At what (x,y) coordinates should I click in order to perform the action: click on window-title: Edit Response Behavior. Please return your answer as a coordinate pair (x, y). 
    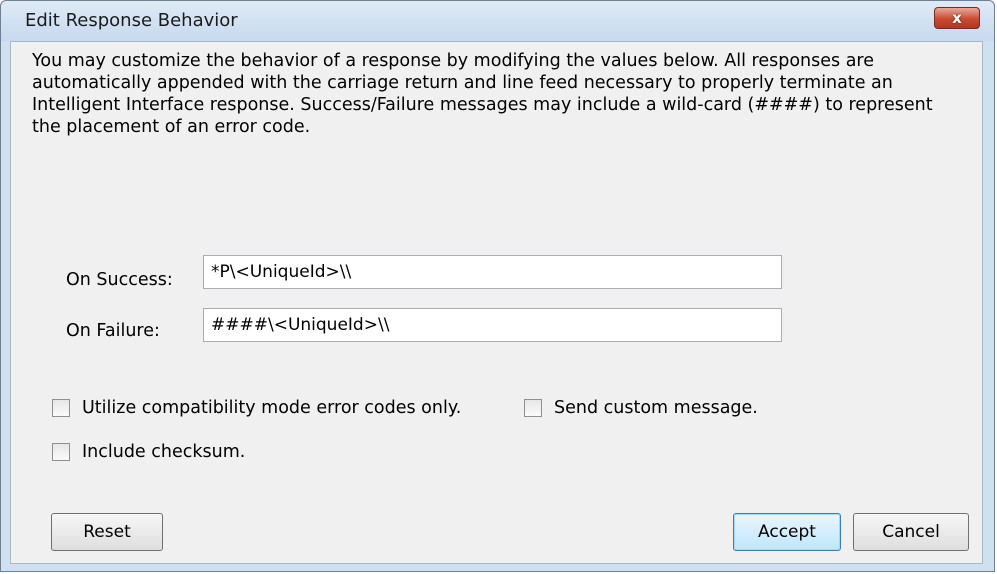
    Looking at the image, I should click on (131, 20).